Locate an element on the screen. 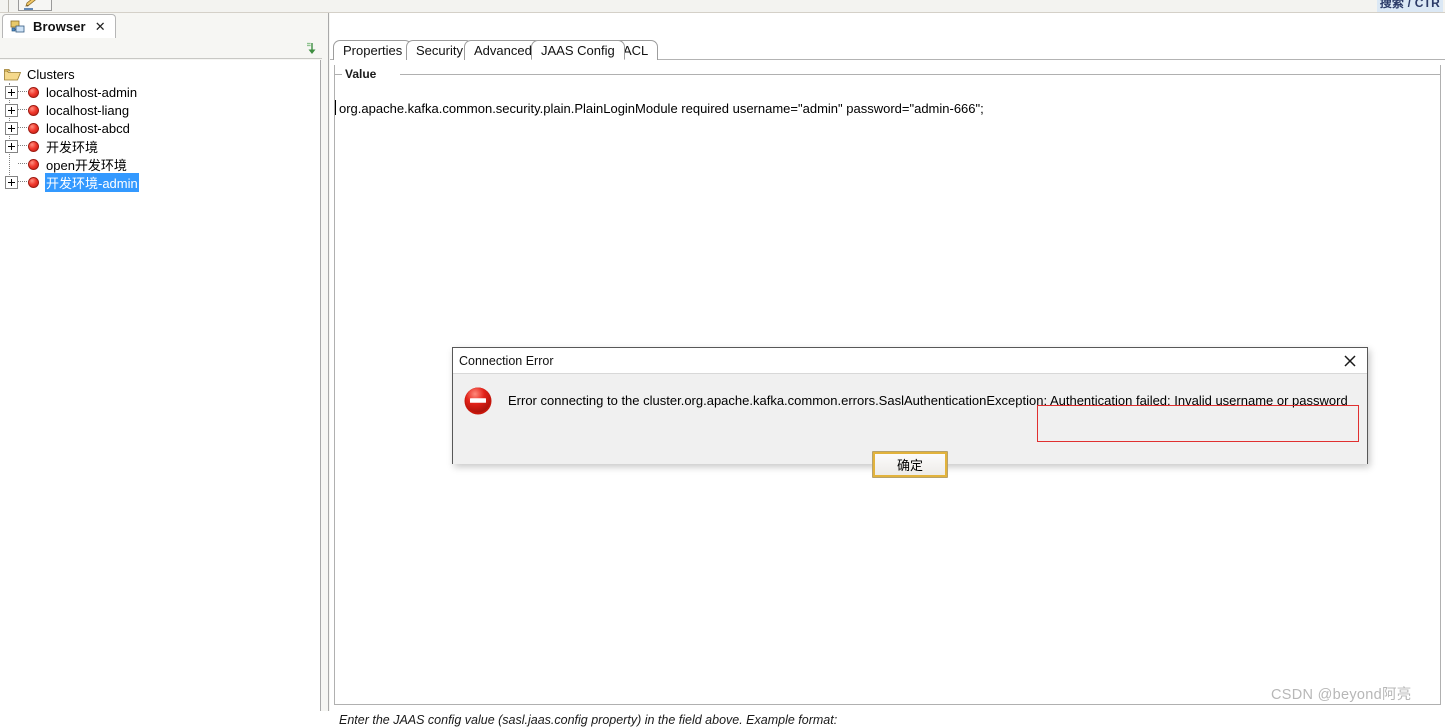 The height and width of the screenshot is (727, 1445). folder-icon is located at coordinates (12, 74).